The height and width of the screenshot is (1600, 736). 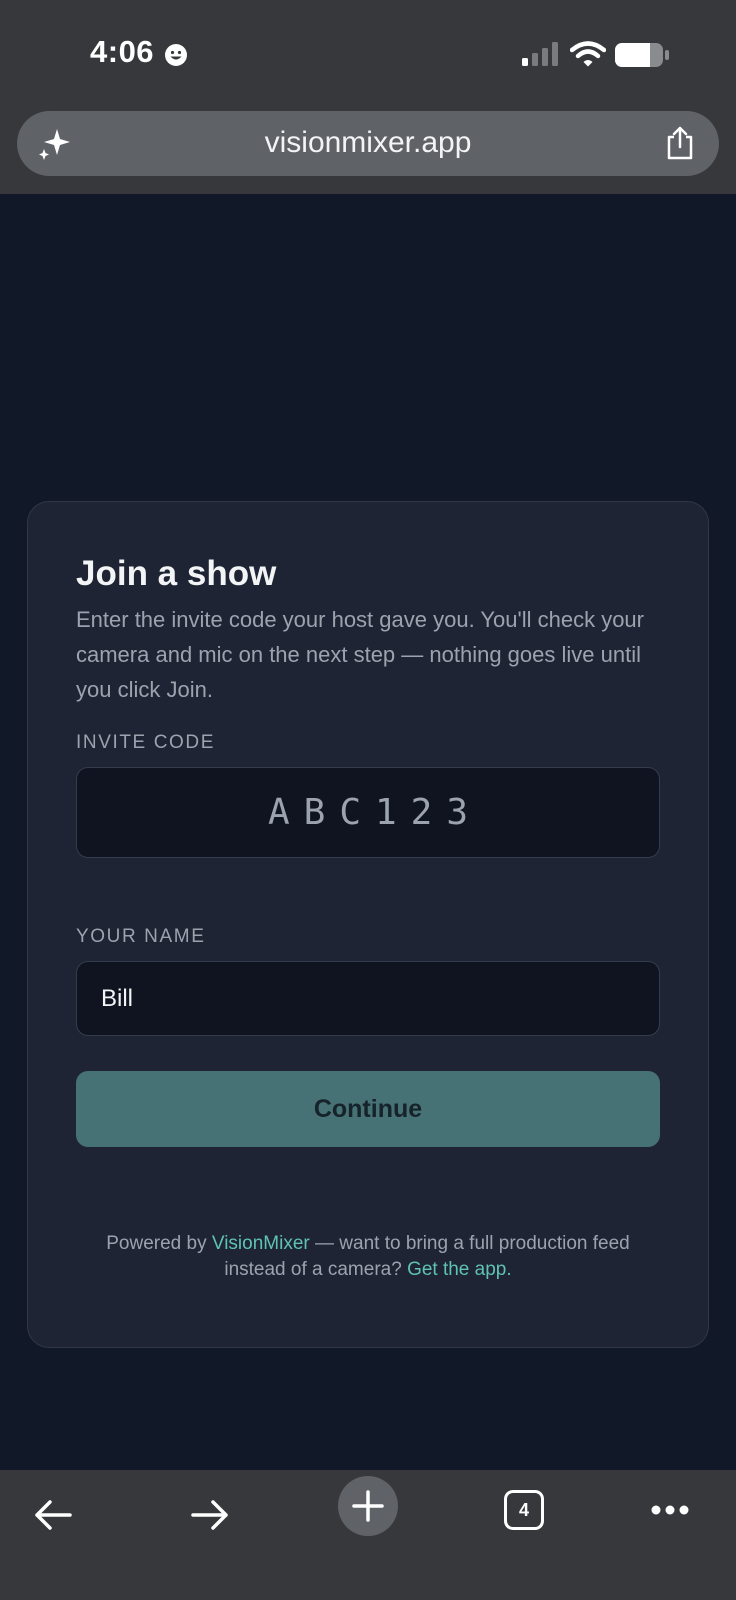 What do you see at coordinates (540, 54) in the screenshot?
I see `cellular-signal-icon` at bounding box center [540, 54].